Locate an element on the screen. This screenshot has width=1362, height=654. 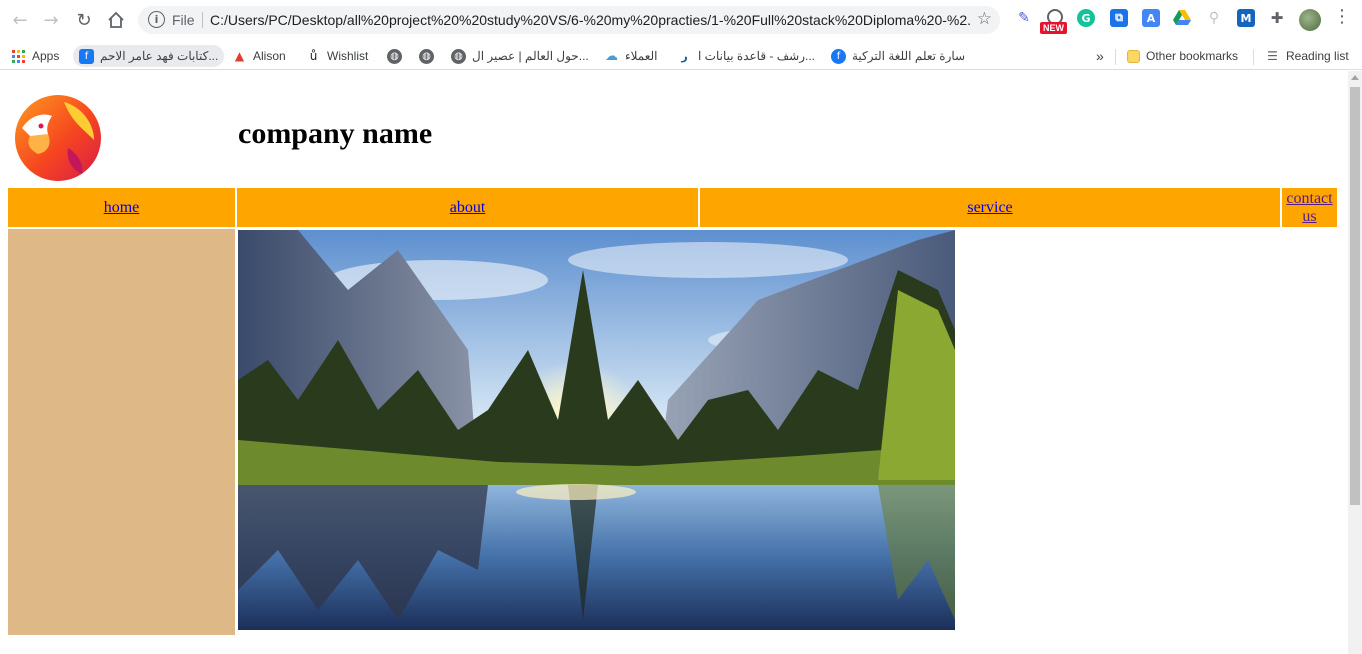
forward-button: → is located at coordinates (51, 20).